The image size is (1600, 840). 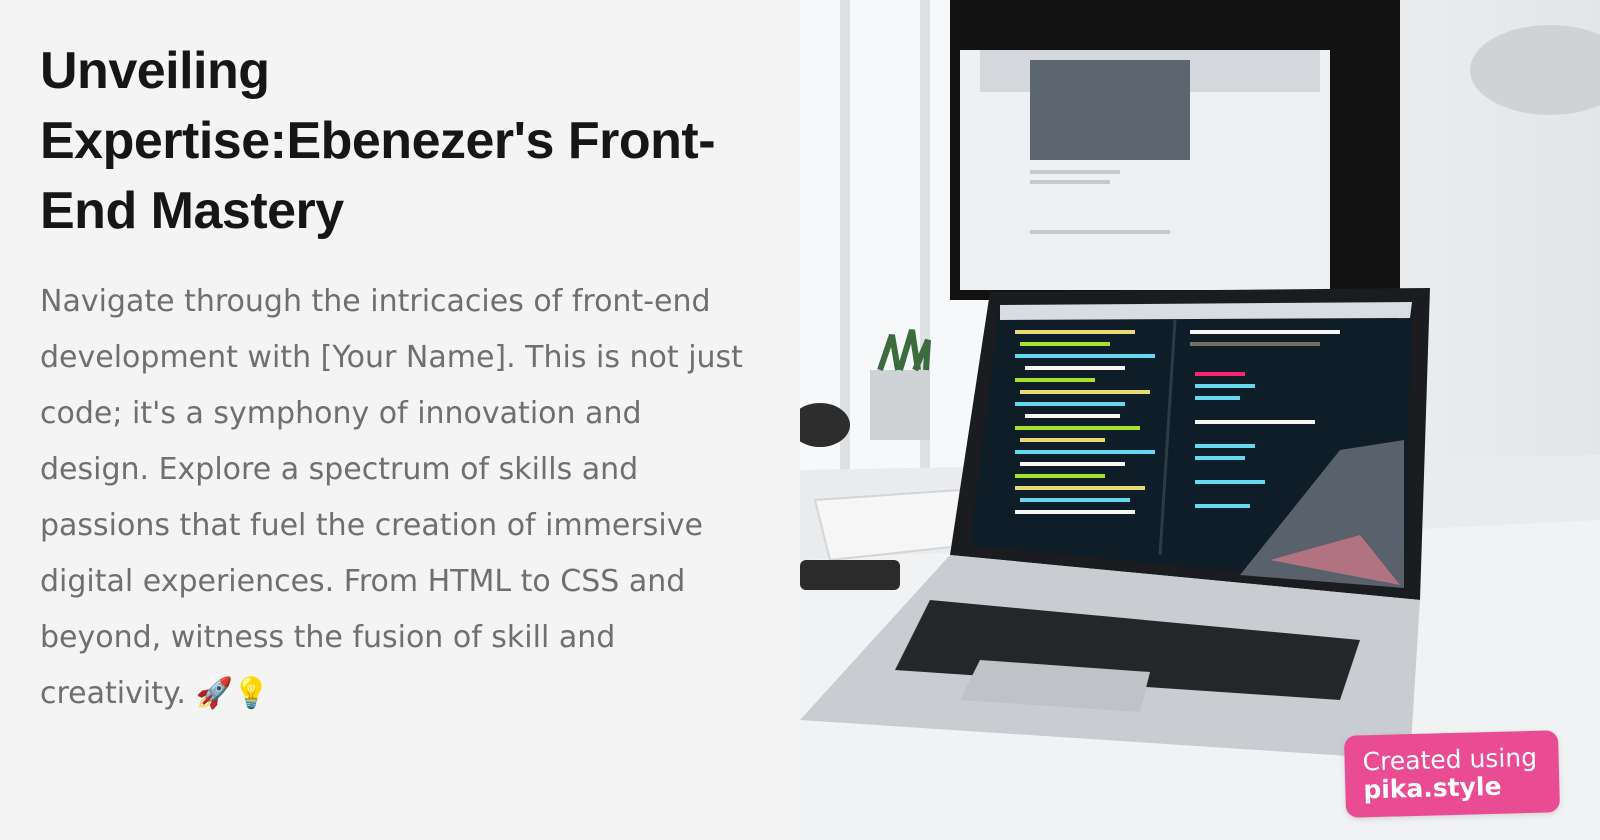 What do you see at coordinates (900, 405) in the screenshot?
I see `plant-pot` at bounding box center [900, 405].